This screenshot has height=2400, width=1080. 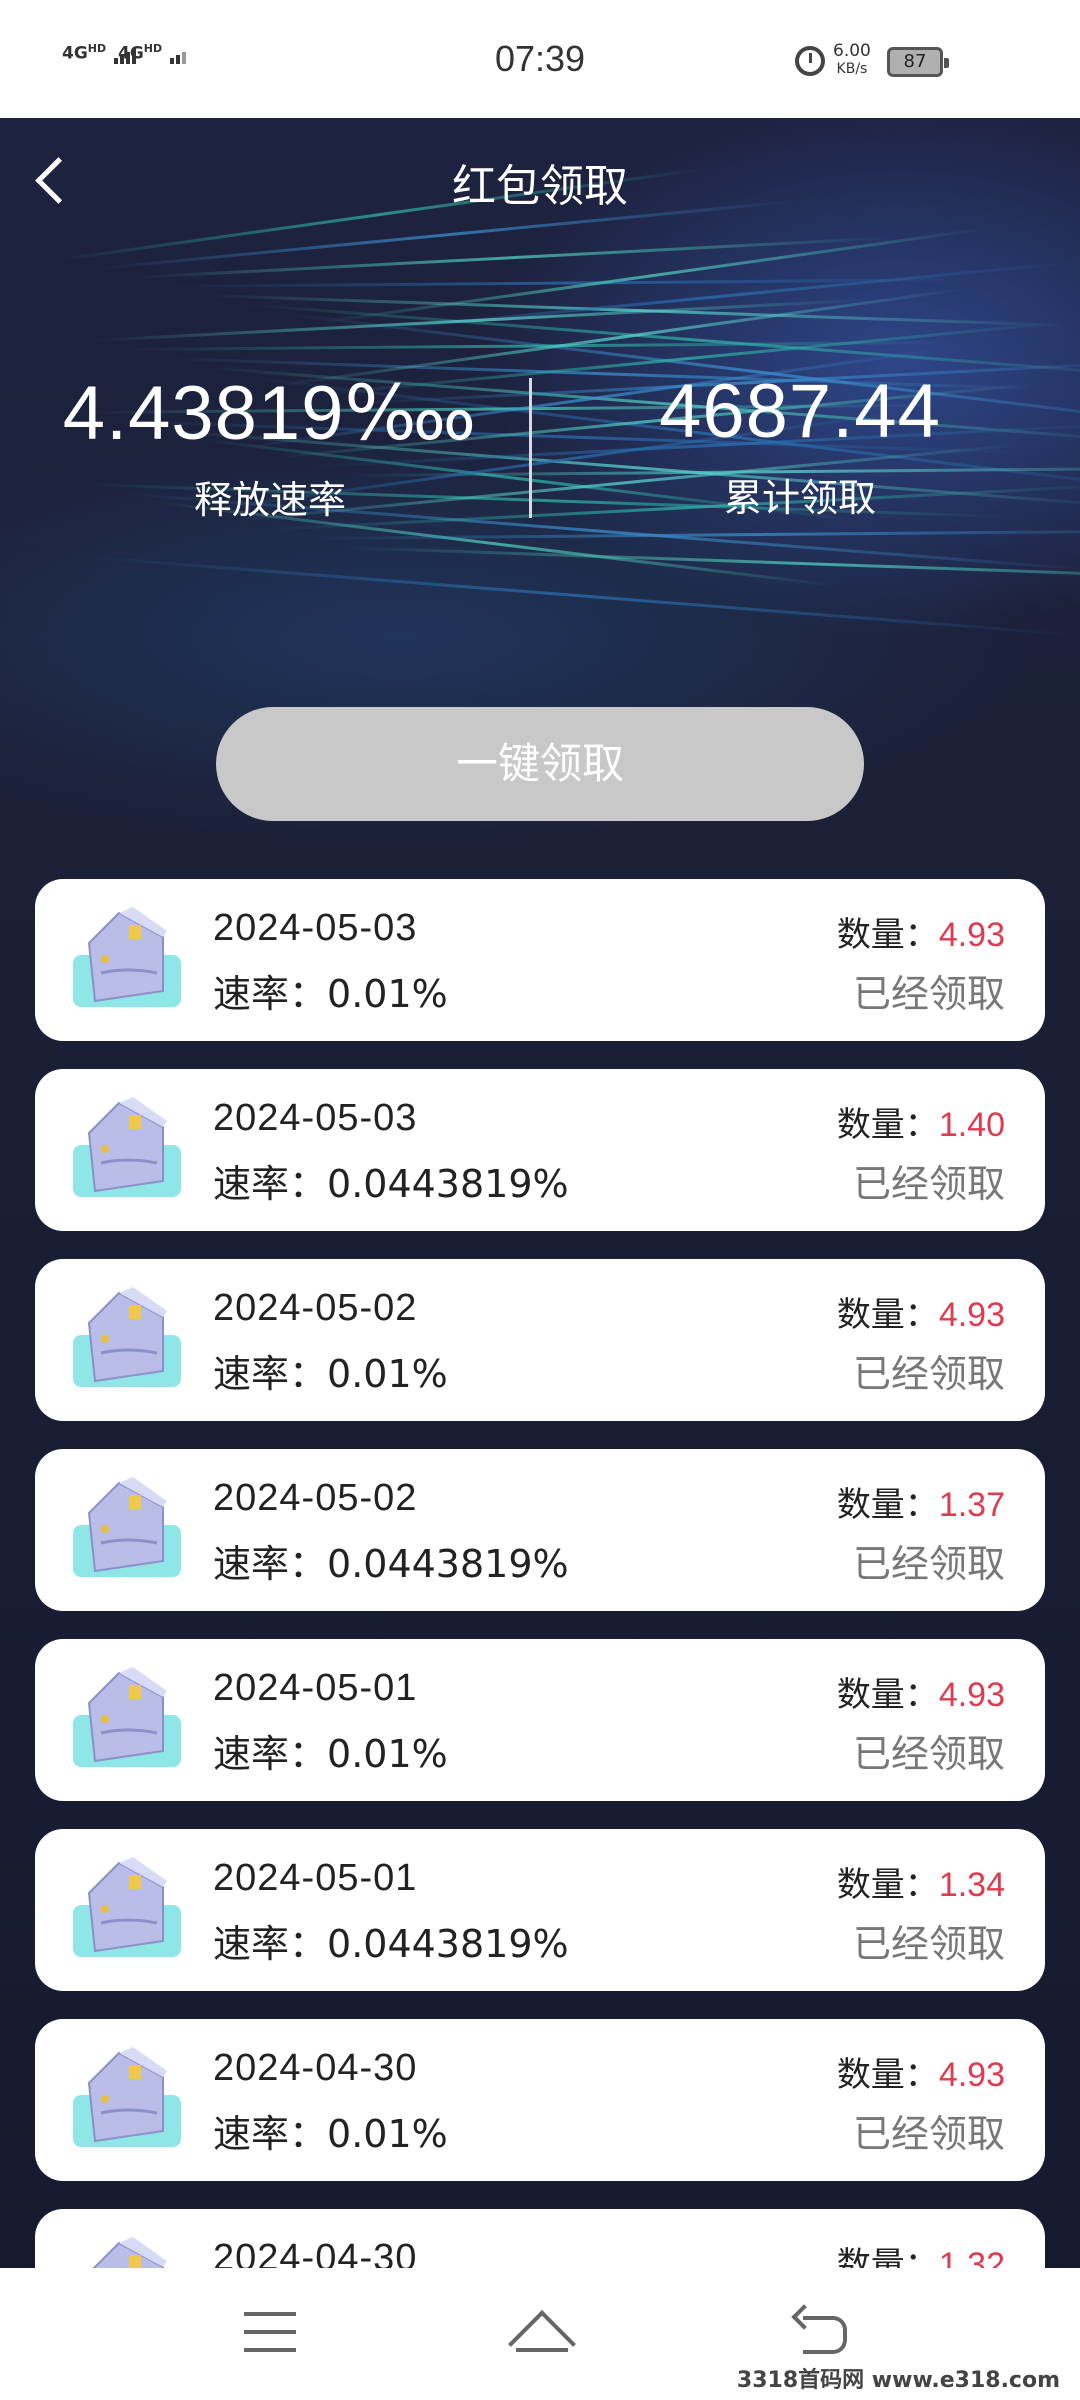 I want to click on release-rate-label: 释放速率, so click(x=269, y=500).